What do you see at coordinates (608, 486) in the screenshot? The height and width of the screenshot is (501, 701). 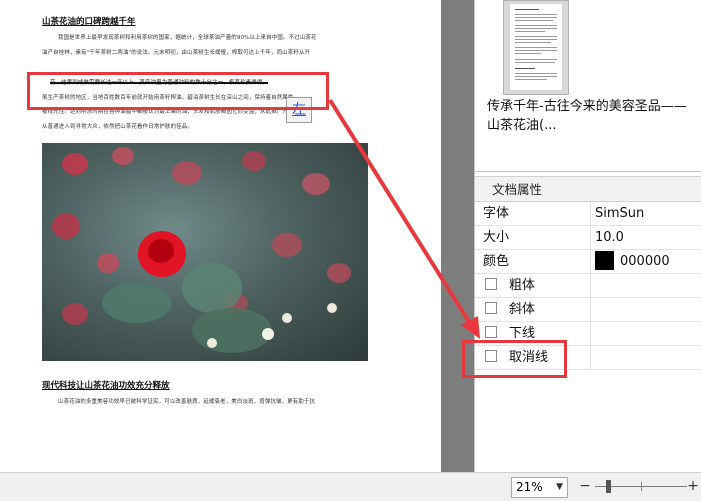 I see `zoom-slider-thumb` at bounding box center [608, 486].